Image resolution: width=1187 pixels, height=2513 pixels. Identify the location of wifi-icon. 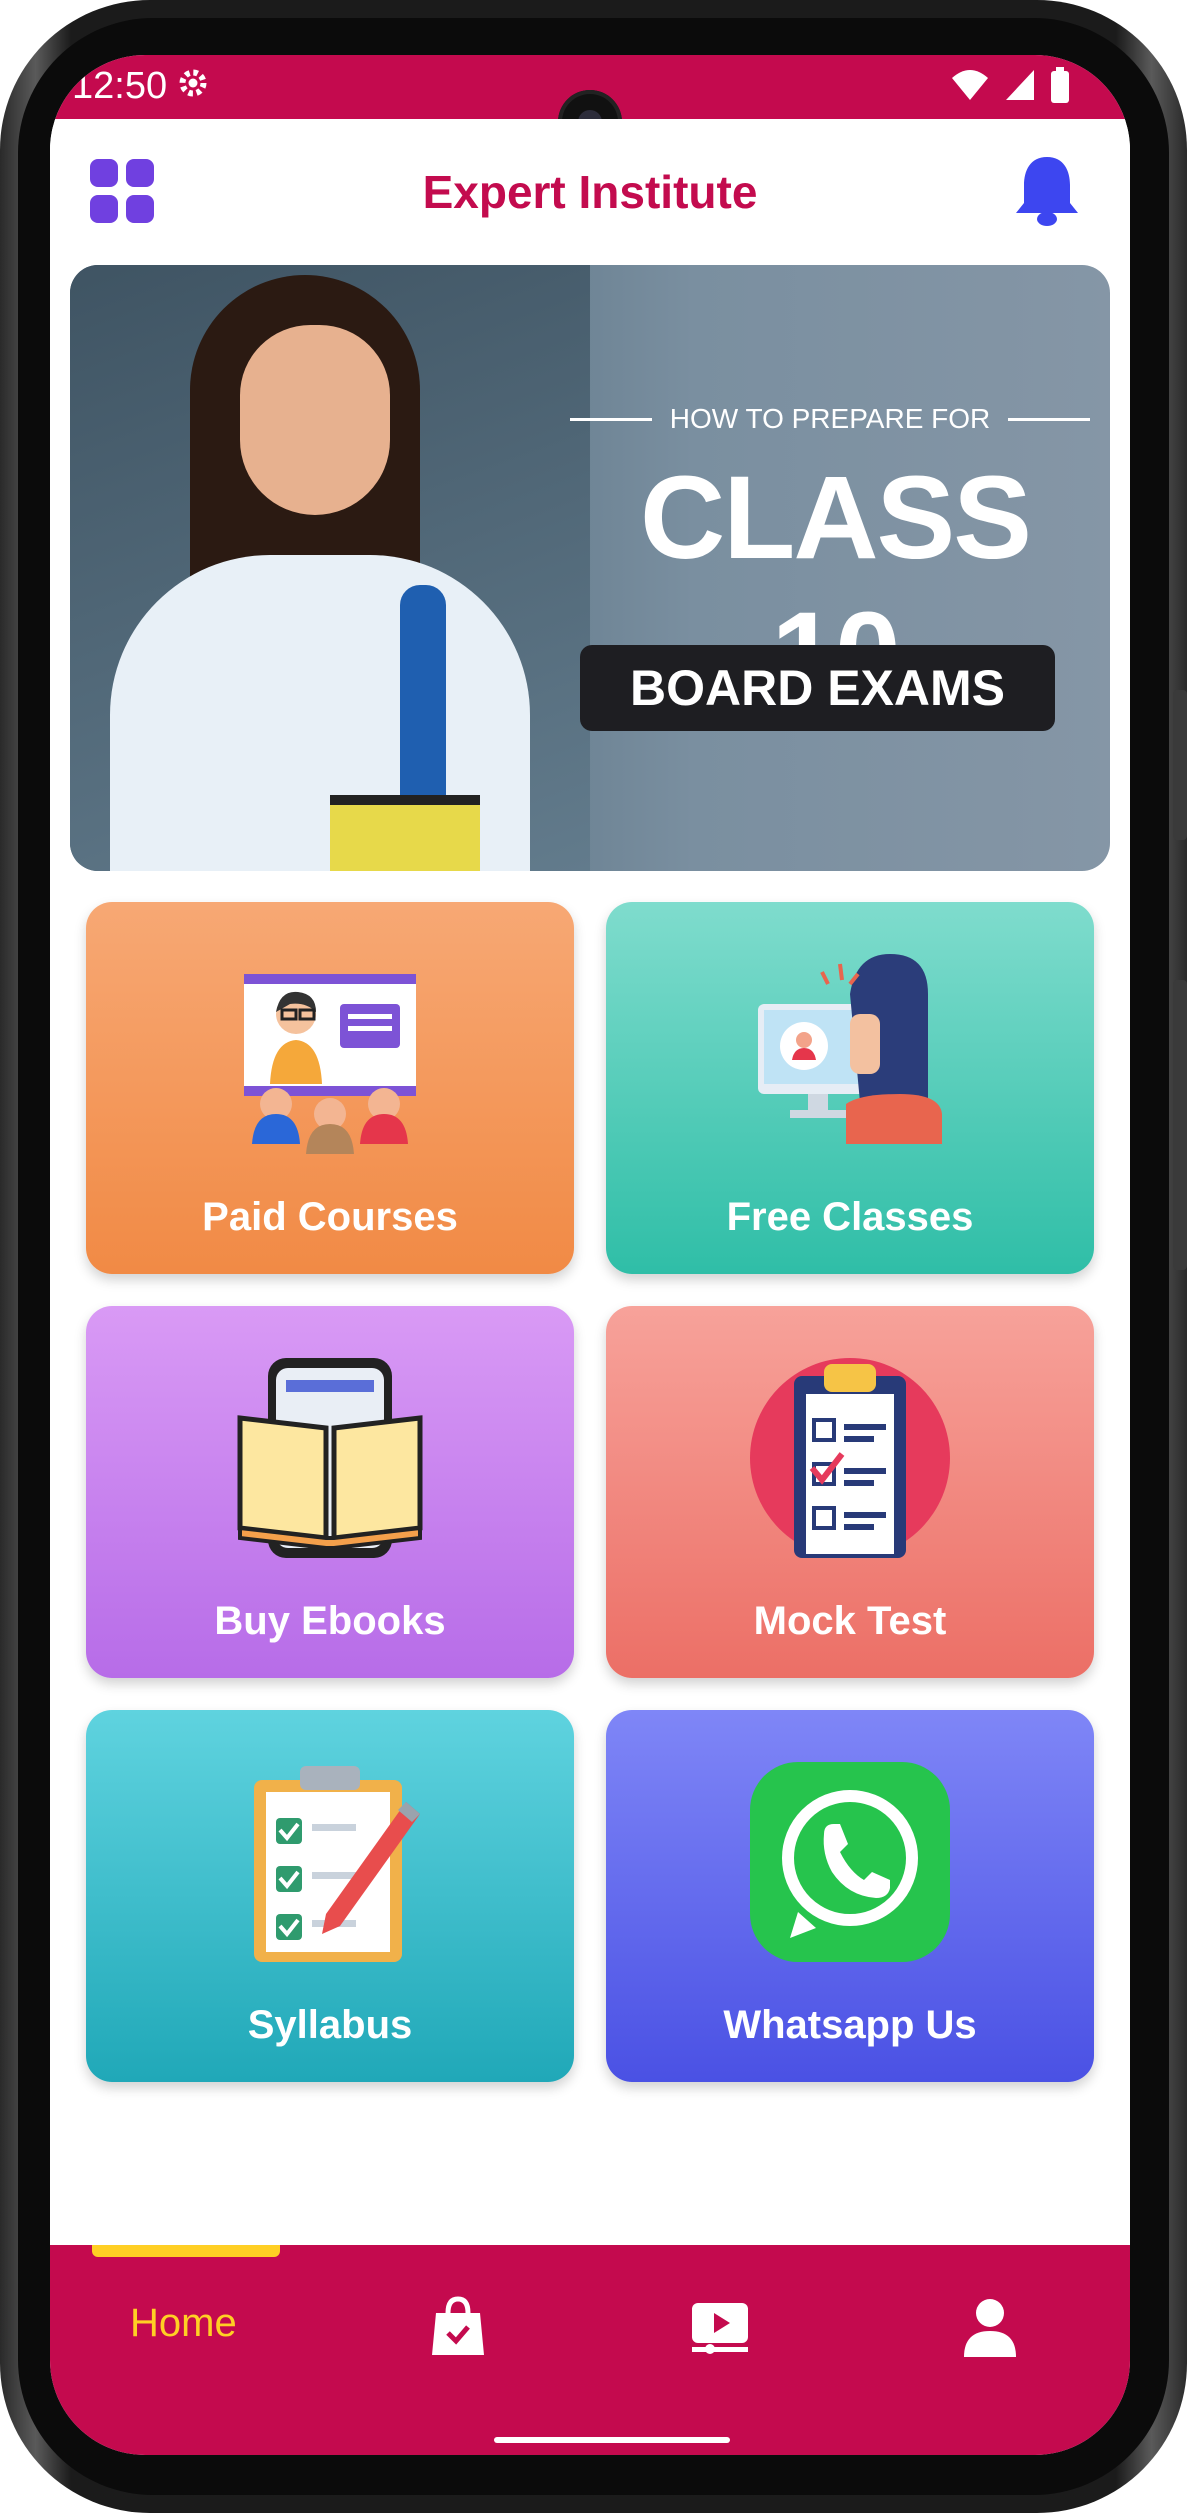
(970, 85).